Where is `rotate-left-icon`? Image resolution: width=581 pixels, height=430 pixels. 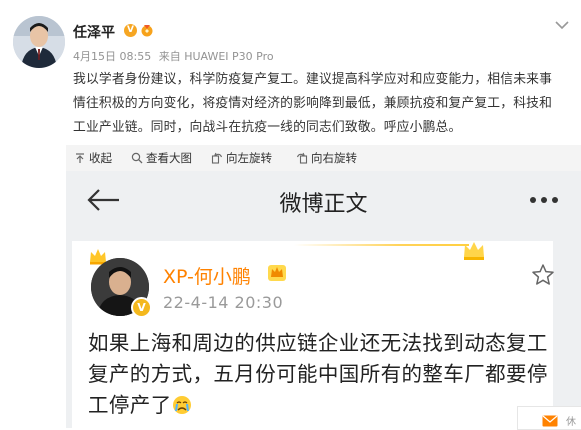 rotate-left-icon is located at coordinates (217, 158).